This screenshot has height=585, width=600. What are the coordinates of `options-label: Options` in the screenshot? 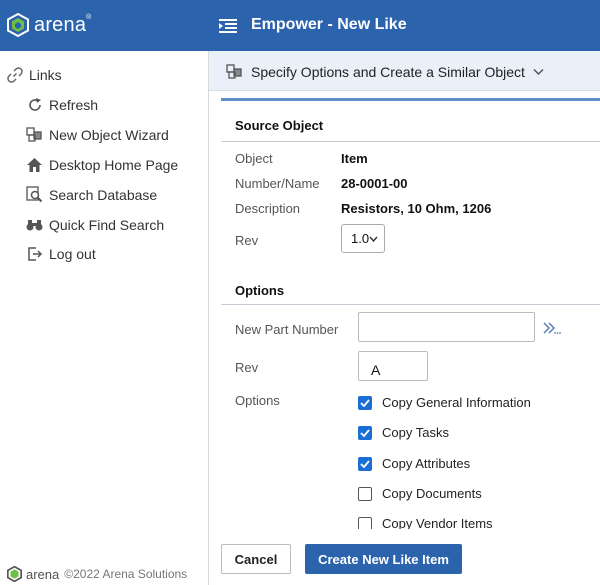 It's located at (257, 400).